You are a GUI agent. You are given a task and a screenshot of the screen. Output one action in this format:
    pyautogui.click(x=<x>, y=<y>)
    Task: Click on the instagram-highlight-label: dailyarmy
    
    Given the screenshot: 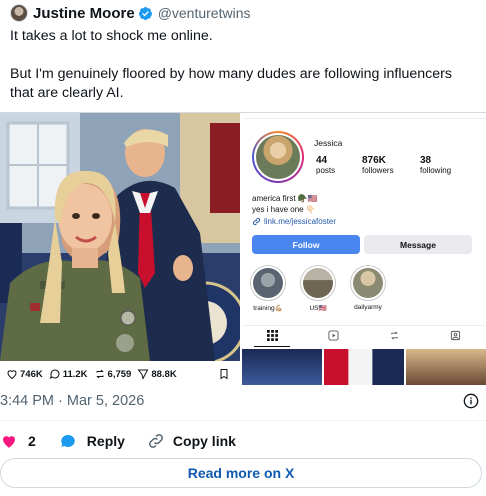 What is the action you would take?
    pyautogui.click(x=368, y=307)
    